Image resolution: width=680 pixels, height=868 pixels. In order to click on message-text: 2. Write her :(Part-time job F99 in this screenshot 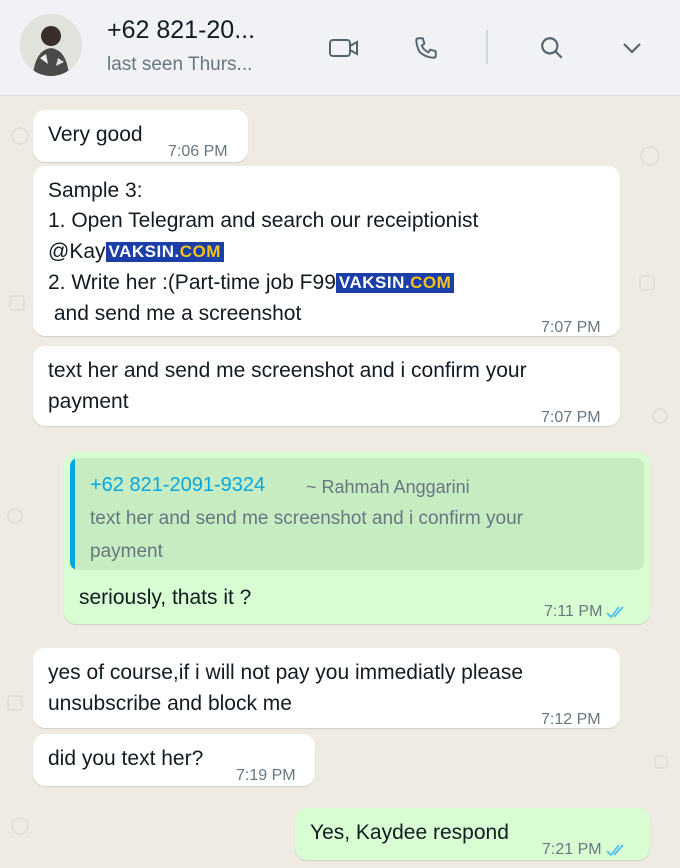, I will do `click(192, 282)`.